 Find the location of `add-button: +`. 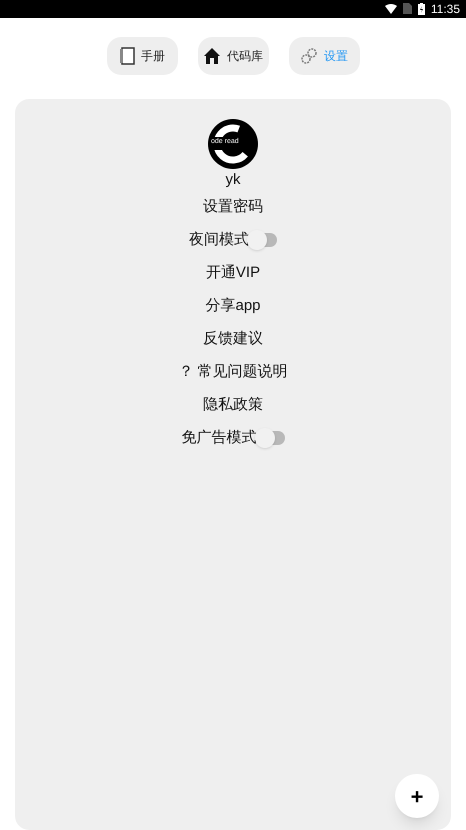

add-button: + is located at coordinates (417, 796).